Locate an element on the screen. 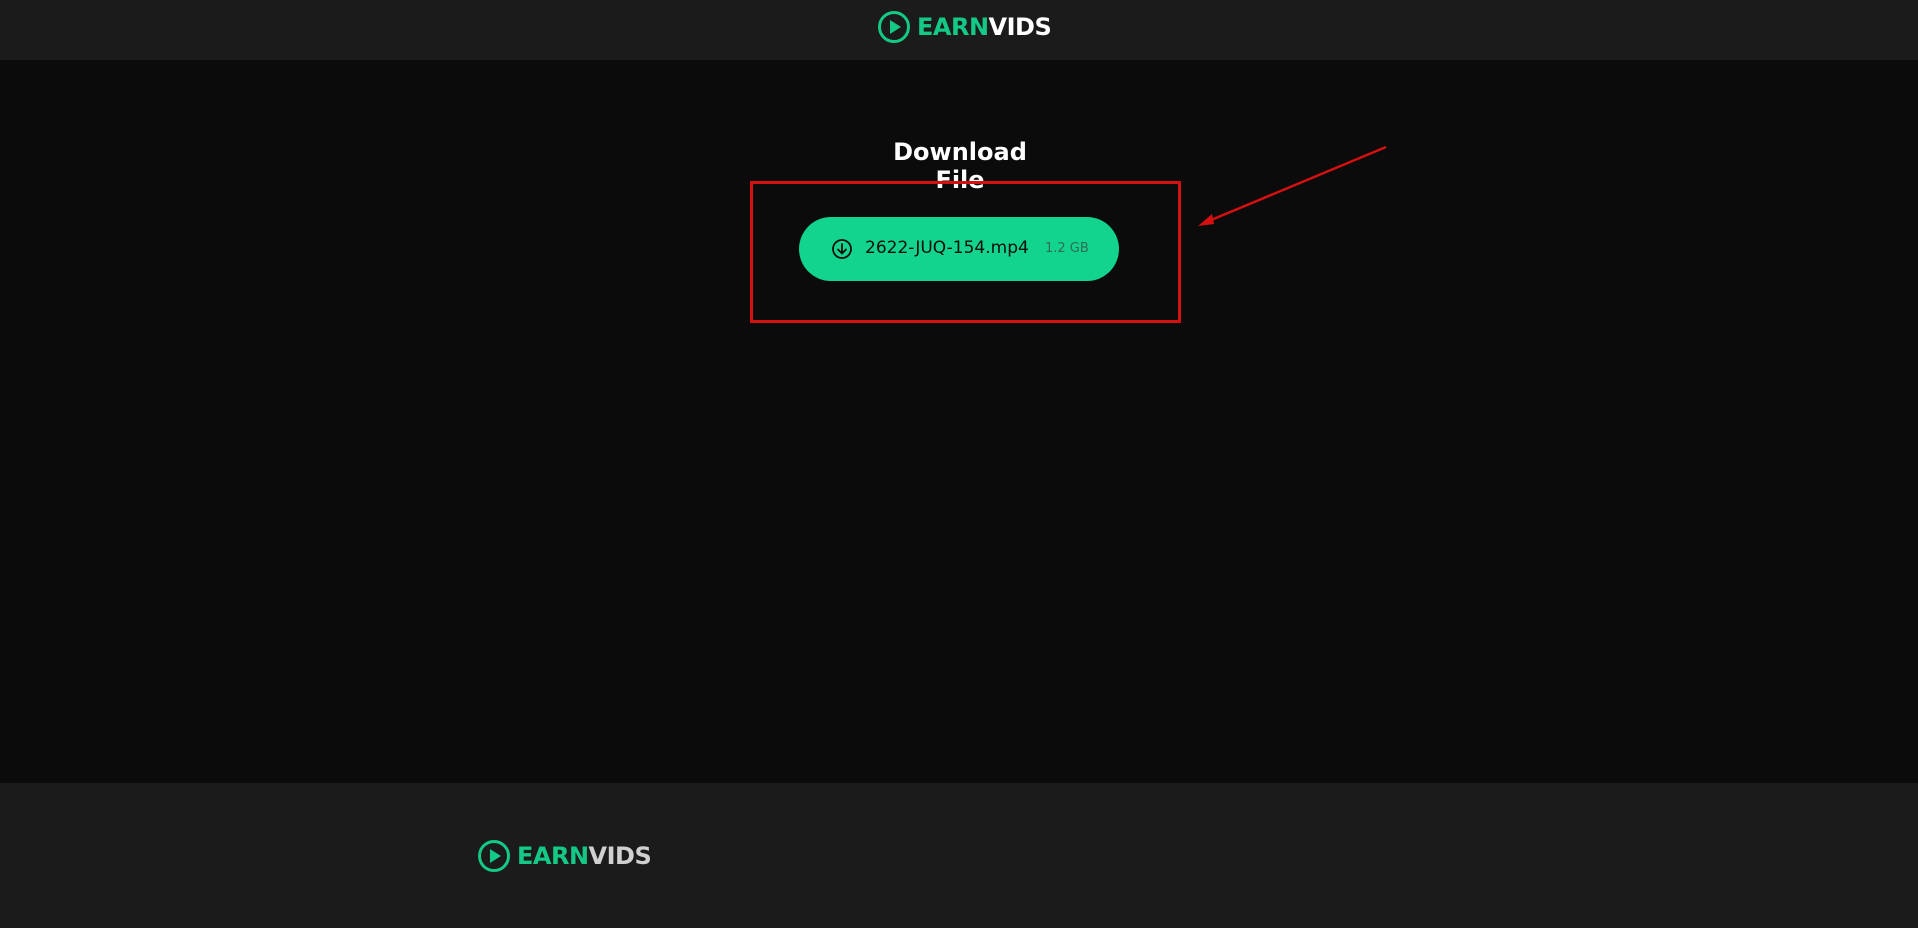 Image resolution: width=1918 pixels, height=928 pixels. footer-logo: EARN VIDS is located at coordinates (564, 856).